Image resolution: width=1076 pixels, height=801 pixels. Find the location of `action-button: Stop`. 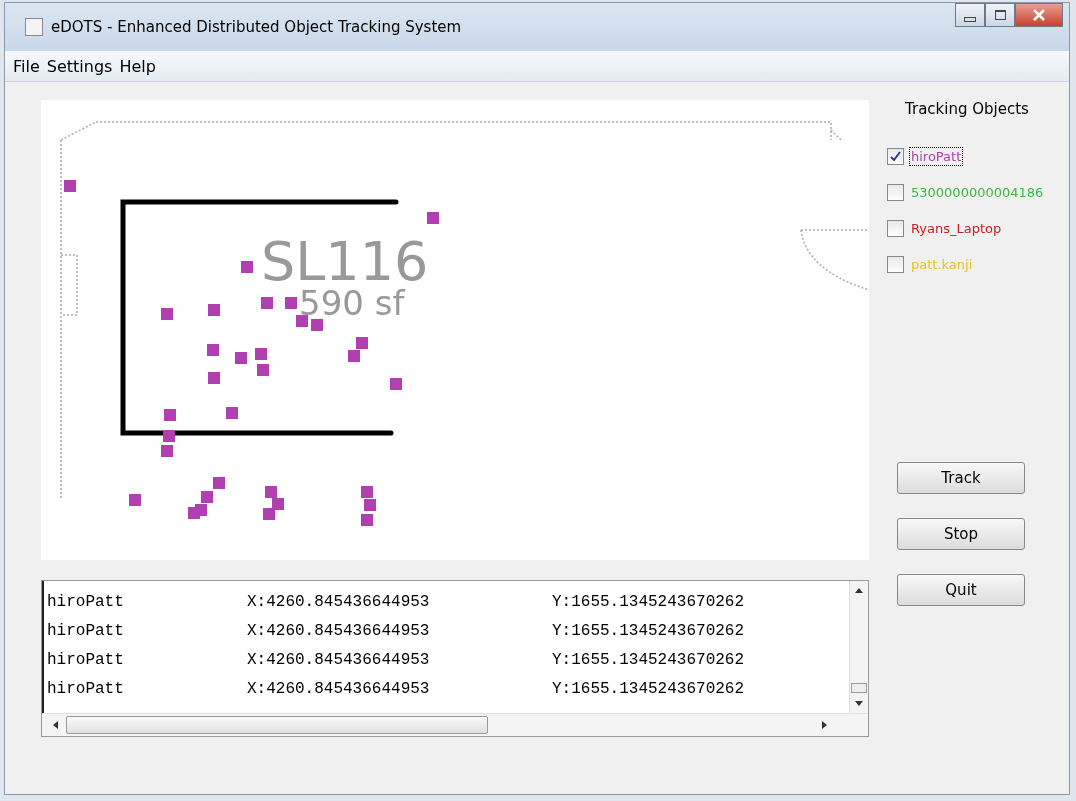

action-button: Stop is located at coordinates (961, 534).